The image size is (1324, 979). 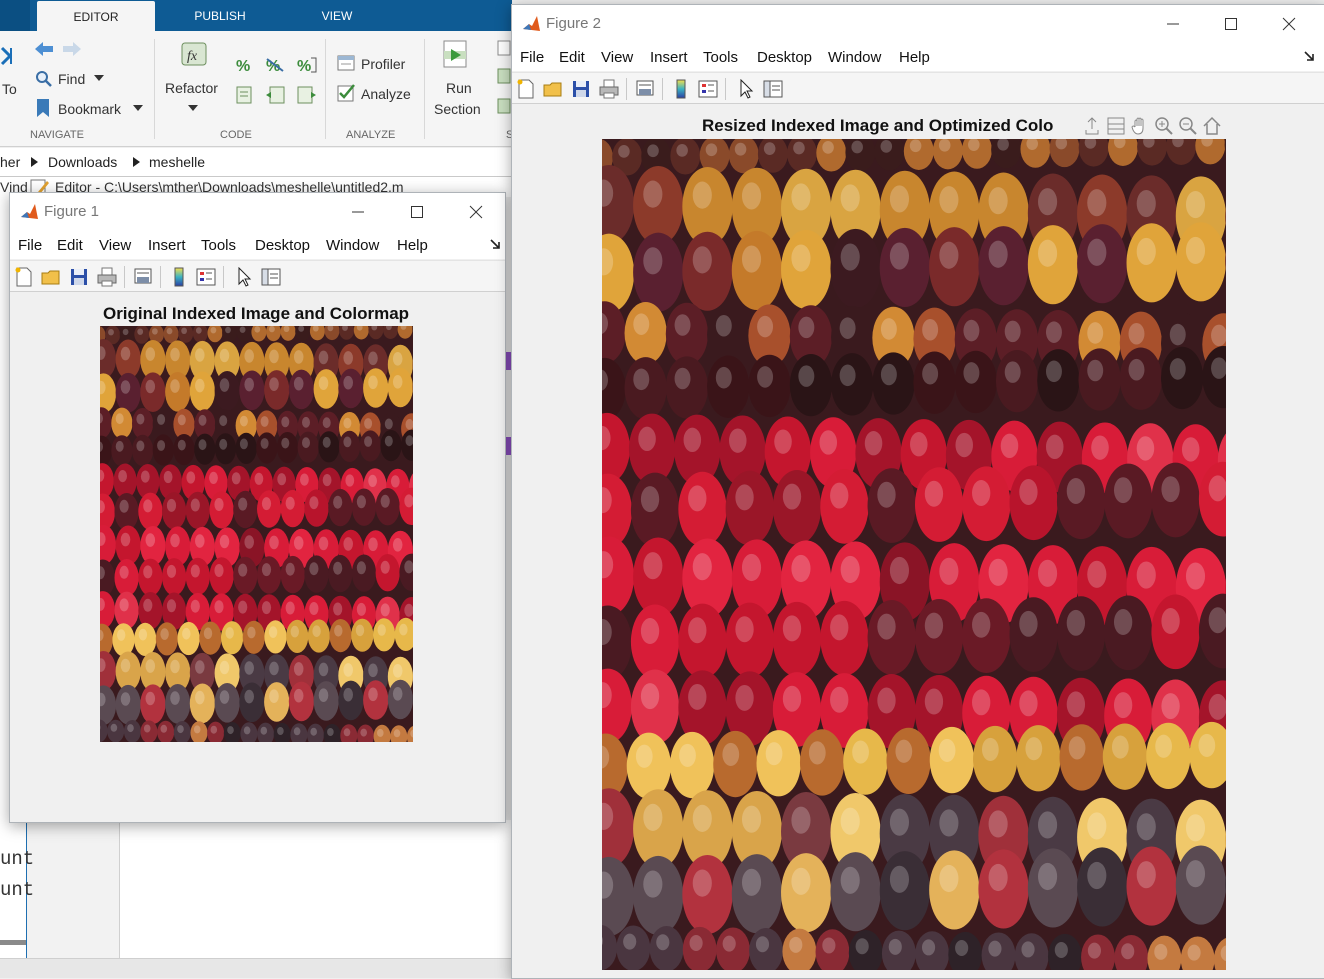 I want to click on decrease-indent-icon, so click(x=307, y=95).